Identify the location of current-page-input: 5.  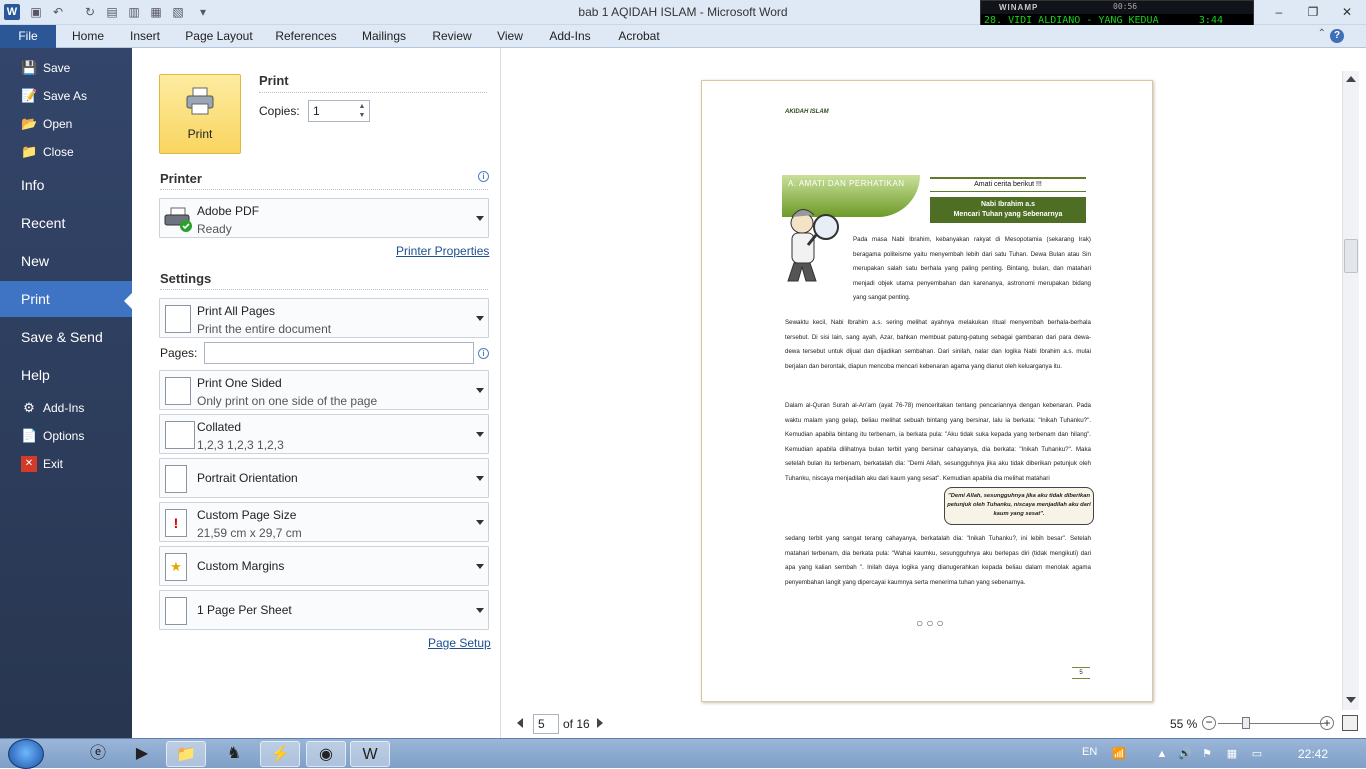
(546, 724).